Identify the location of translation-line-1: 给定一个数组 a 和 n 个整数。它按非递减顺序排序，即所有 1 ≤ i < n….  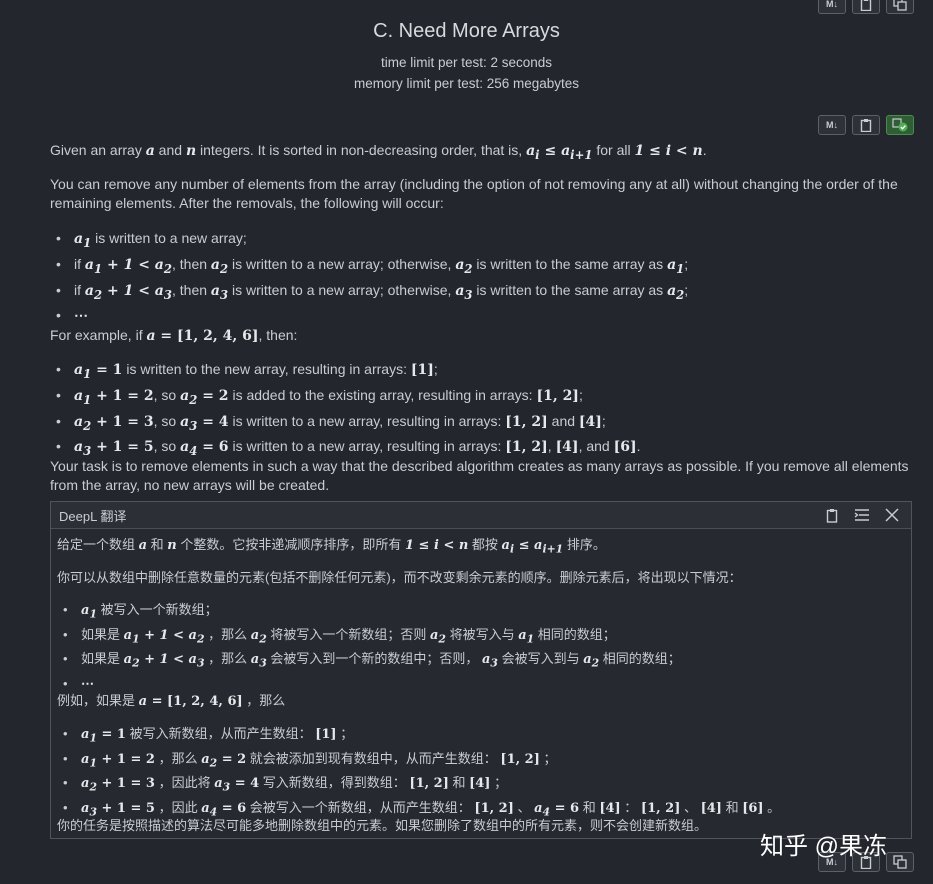
(331, 546).